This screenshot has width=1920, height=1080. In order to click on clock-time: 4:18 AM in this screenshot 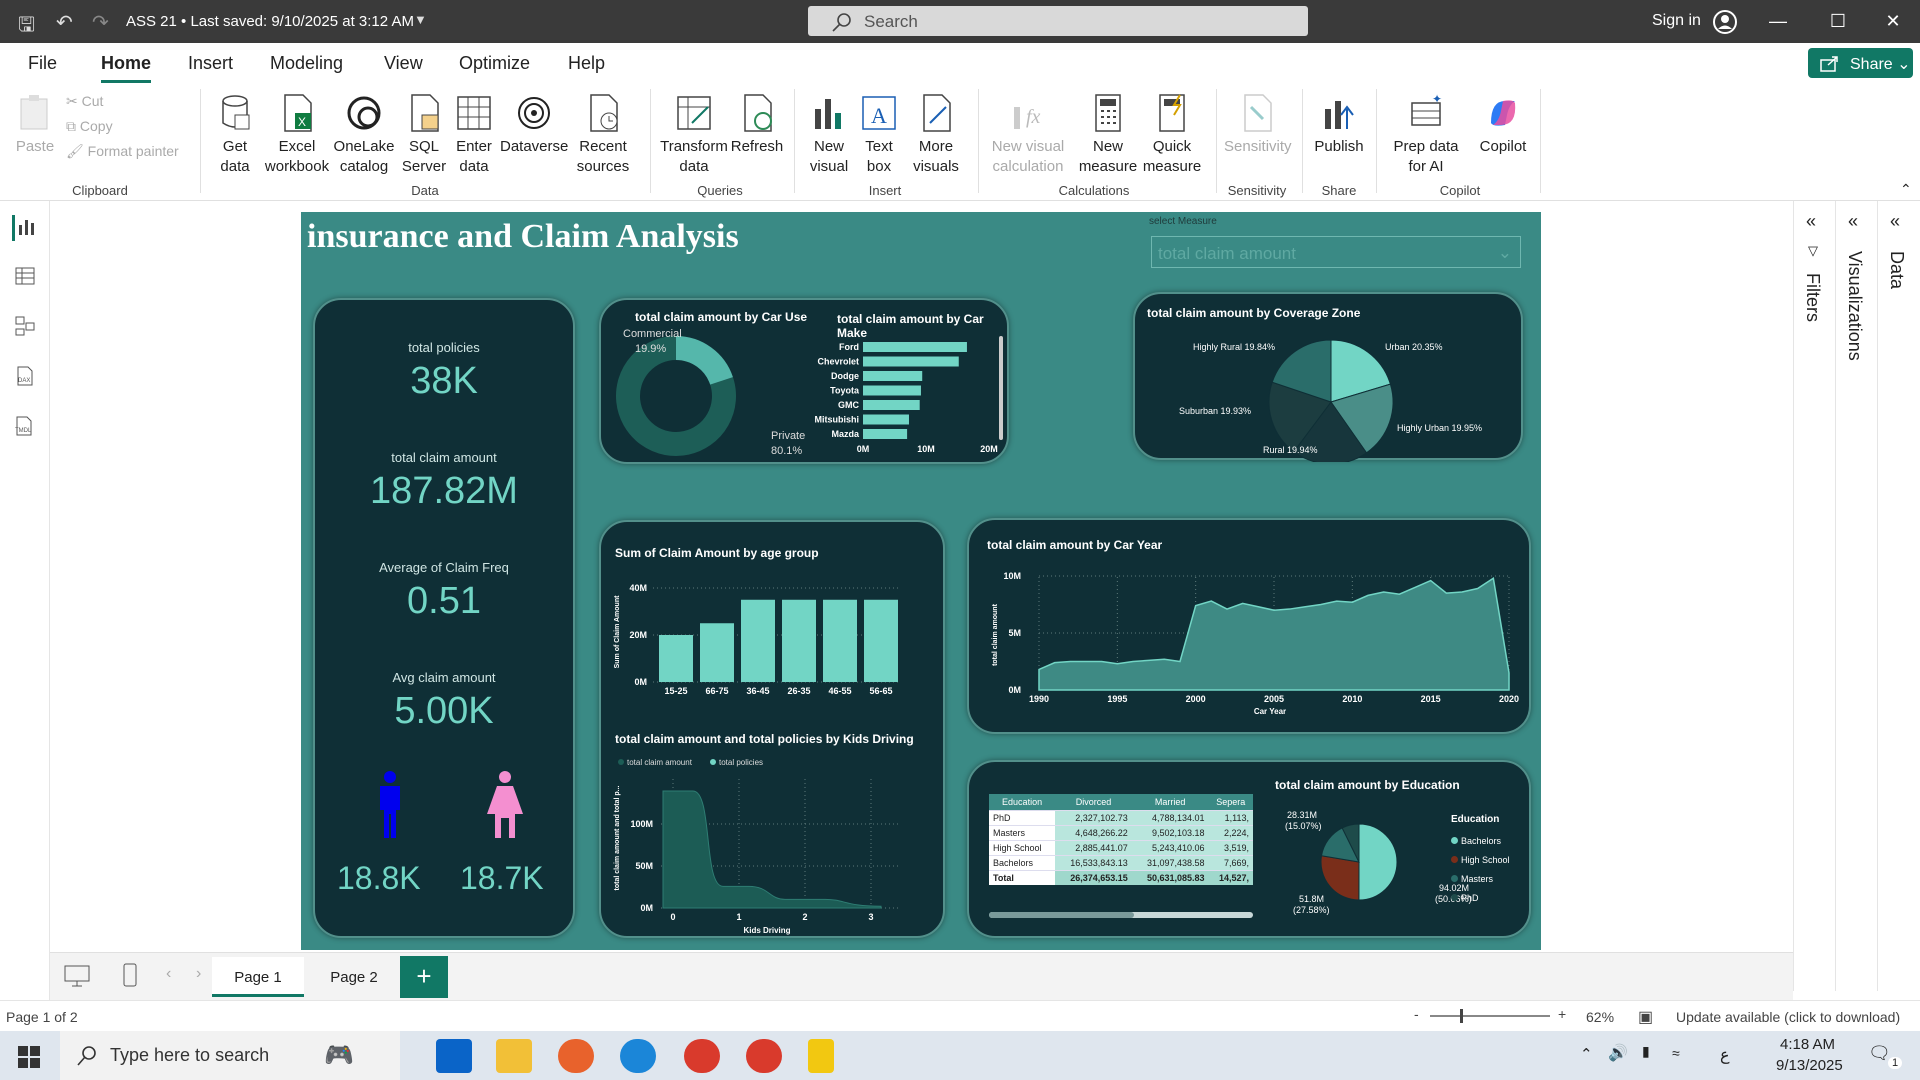, I will do `click(1807, 1044)`.